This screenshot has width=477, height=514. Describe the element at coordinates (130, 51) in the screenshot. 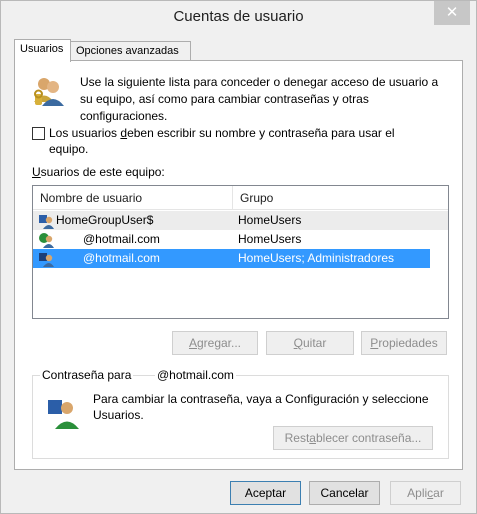

I see `tab-opciones-avanzadas: Opciones avanzadas` at that location.